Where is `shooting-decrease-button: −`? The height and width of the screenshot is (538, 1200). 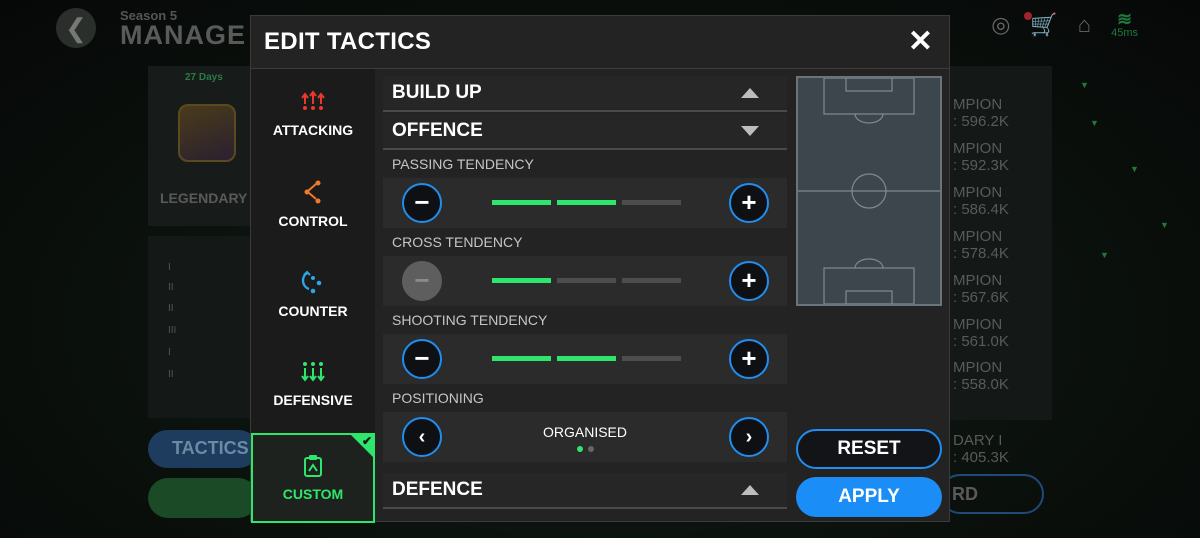
shooting-decrease-button: − is located at coordinates (422, 359).